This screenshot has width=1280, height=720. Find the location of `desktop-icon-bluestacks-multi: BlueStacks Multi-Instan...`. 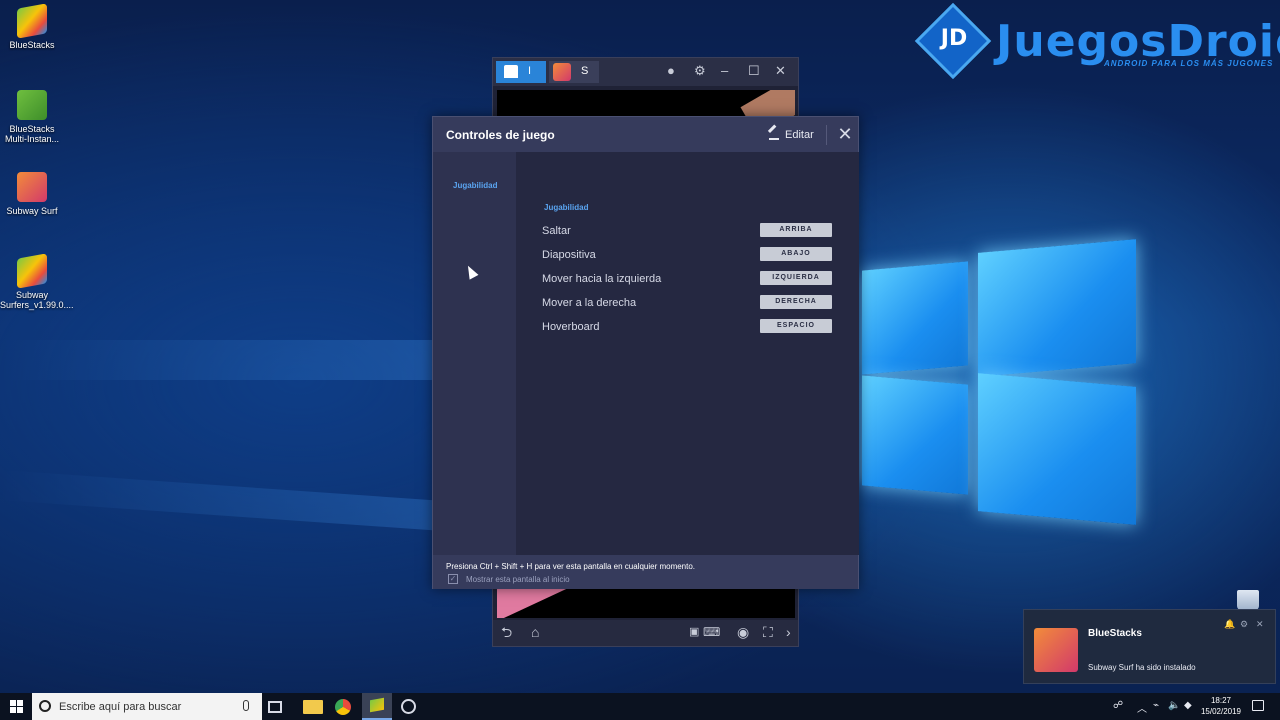

desktop-icon-bluestacks-multi: BlueStacks Multi-Instan... is located at coordinates (32, 117).